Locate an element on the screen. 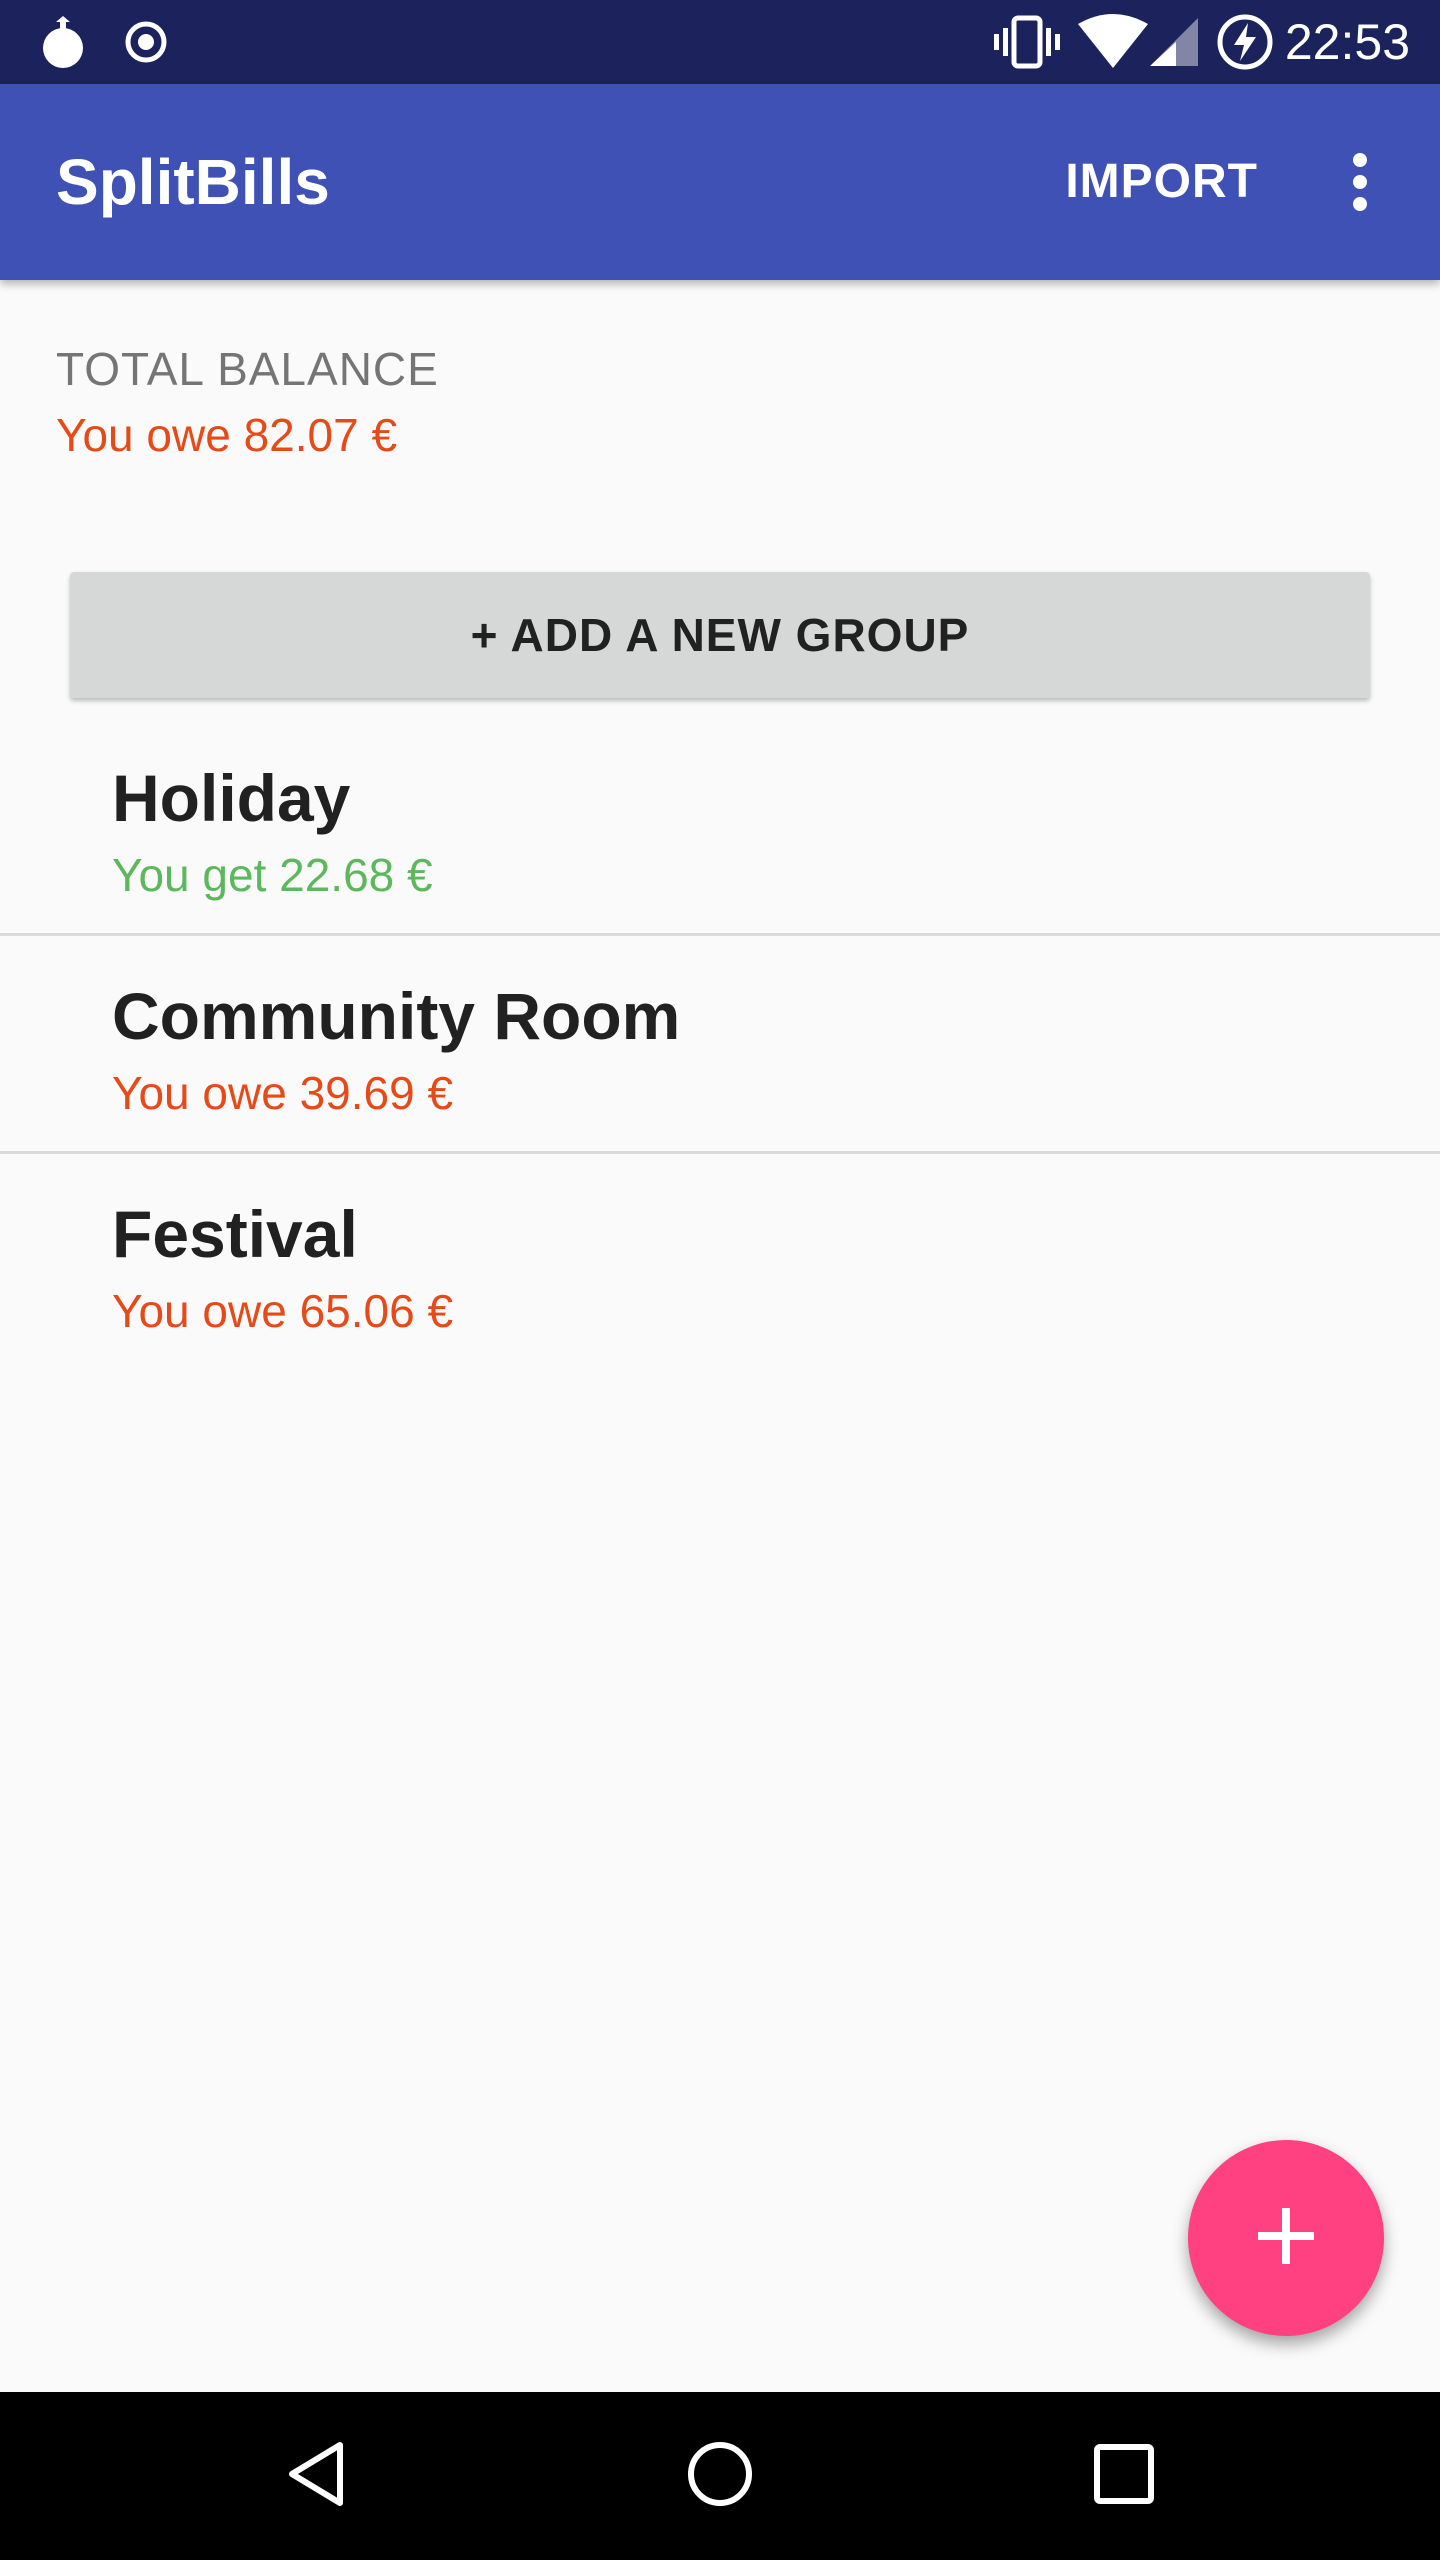 Image resolution: width=1440 pixels, height=2560 pixels. home-icon is located at coordinates (720, 2476).